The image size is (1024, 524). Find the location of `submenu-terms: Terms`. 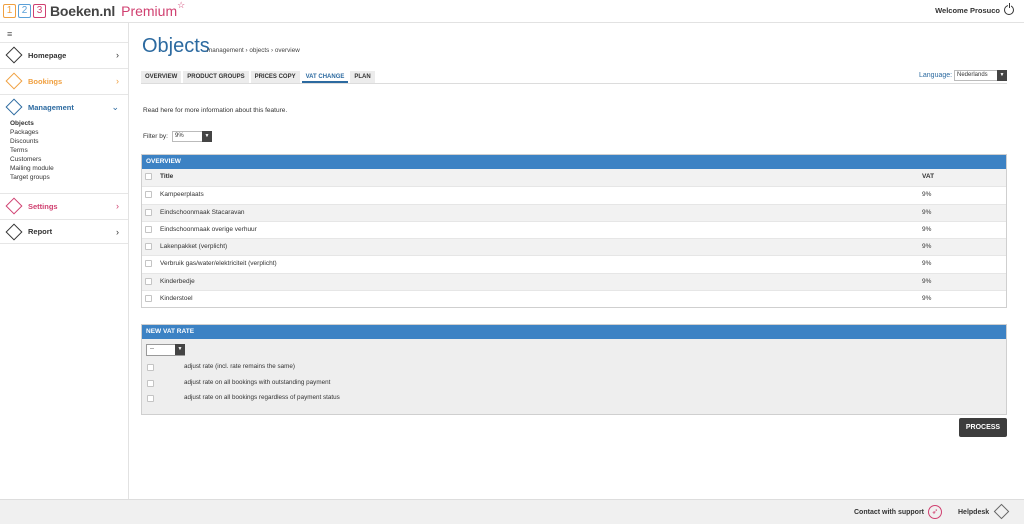

submenu-terms: Terms is located at coordinates (19, 150).